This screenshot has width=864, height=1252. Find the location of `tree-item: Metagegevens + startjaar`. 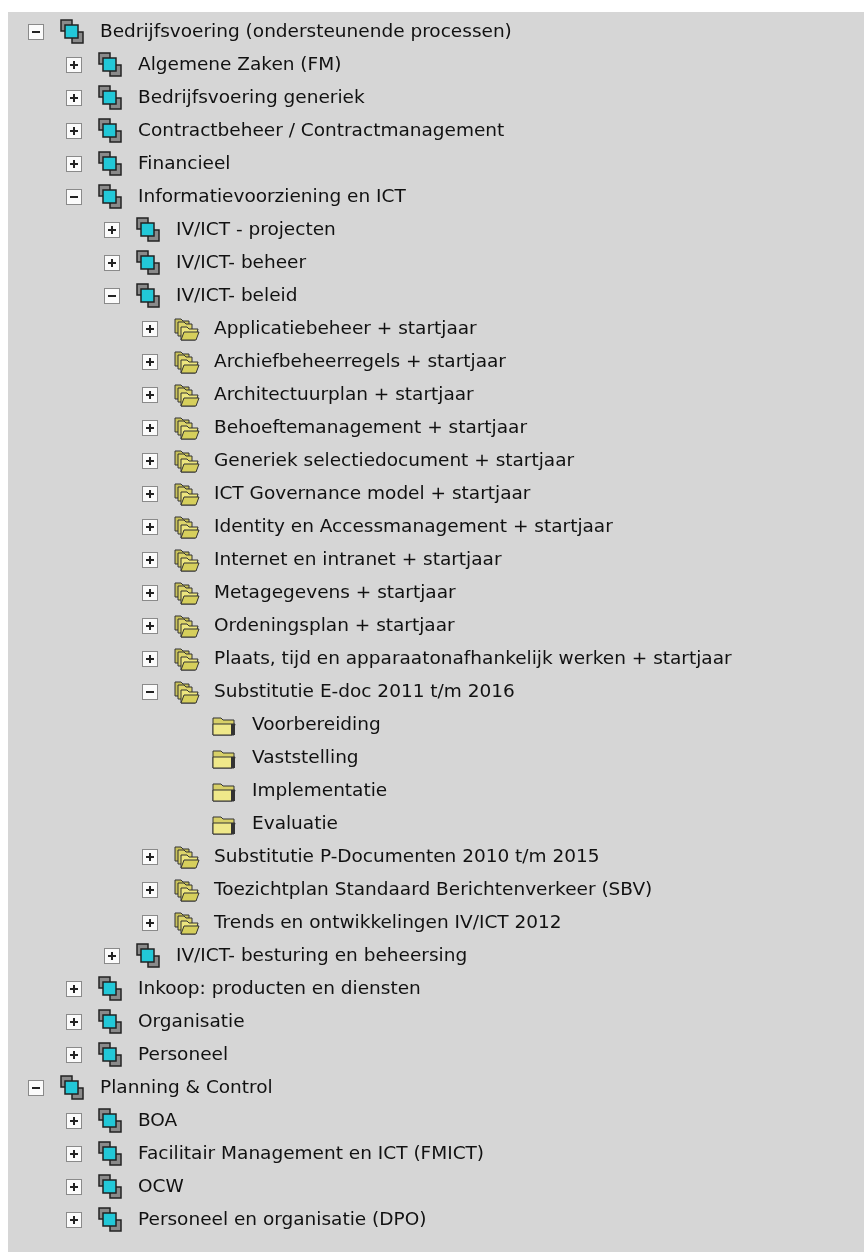

tree-item: Metagegevens + startjaar is located at coordinates (335, 592).